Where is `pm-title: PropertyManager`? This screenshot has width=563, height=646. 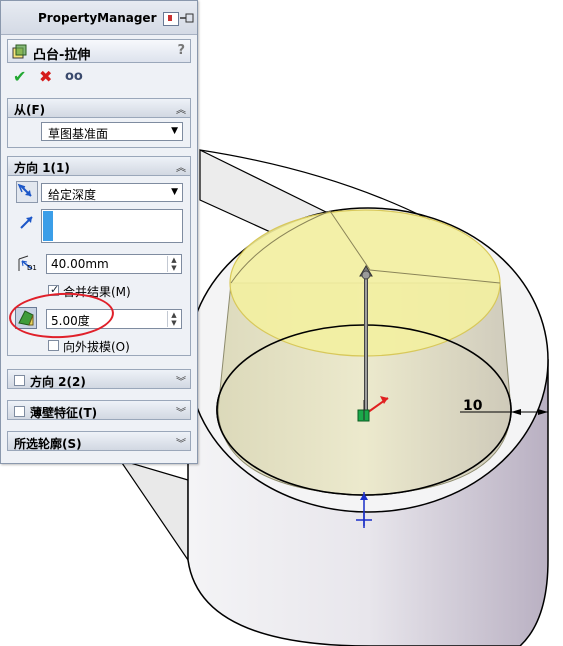 pm-title: PropertyManager is located at coordinates (97, 18).